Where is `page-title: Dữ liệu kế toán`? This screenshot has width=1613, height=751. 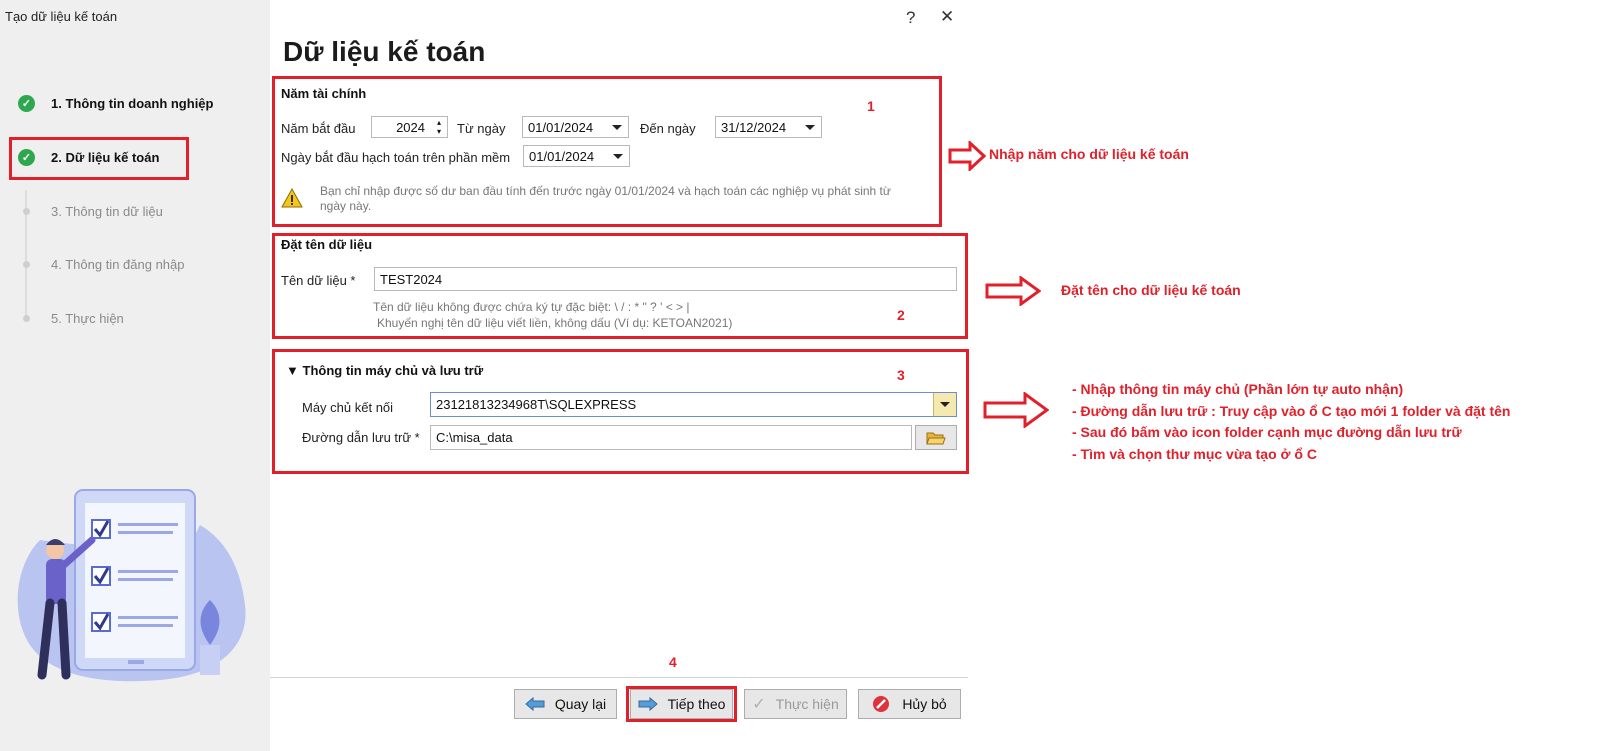 page-title: Dữ liệu kế toán is located at coordinates (384, 51).